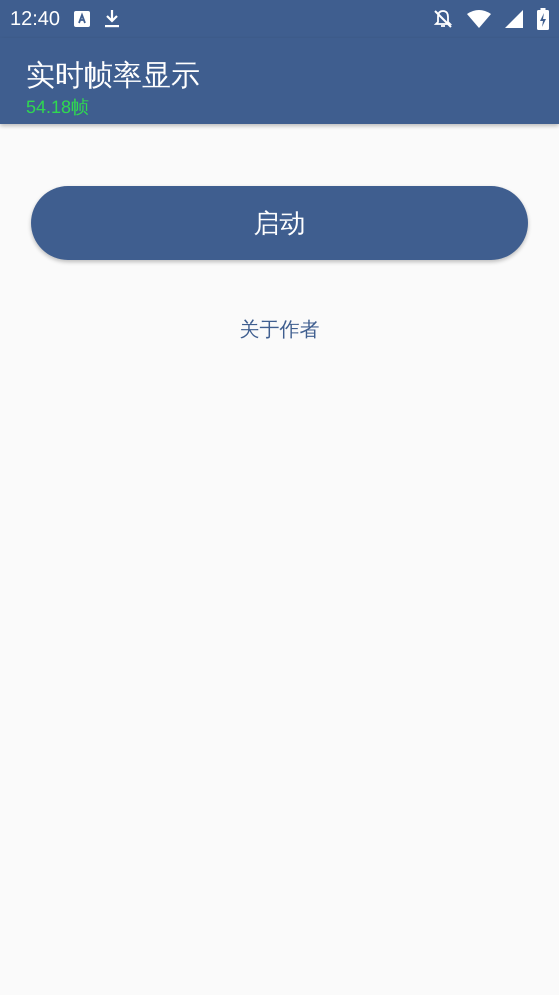 The image size is (559, 995). What do you see at coordinates (543, 19) in the screenshot?
I see `battery-icon` at bounding box center [543, 19].